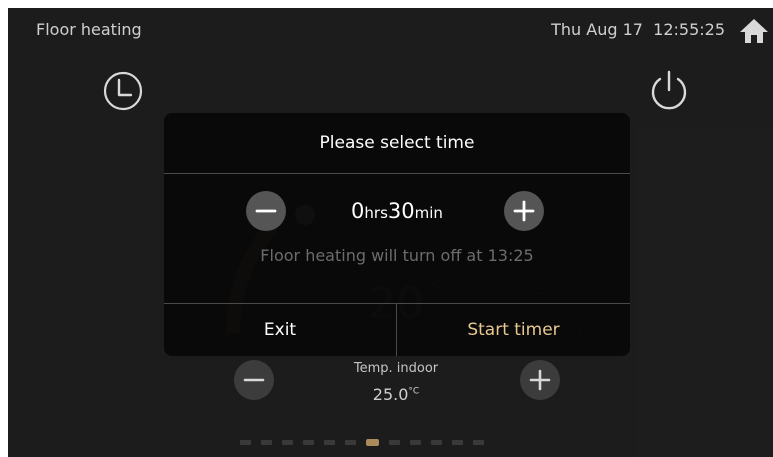  I want to click on minus-icon, so click(266, 211).